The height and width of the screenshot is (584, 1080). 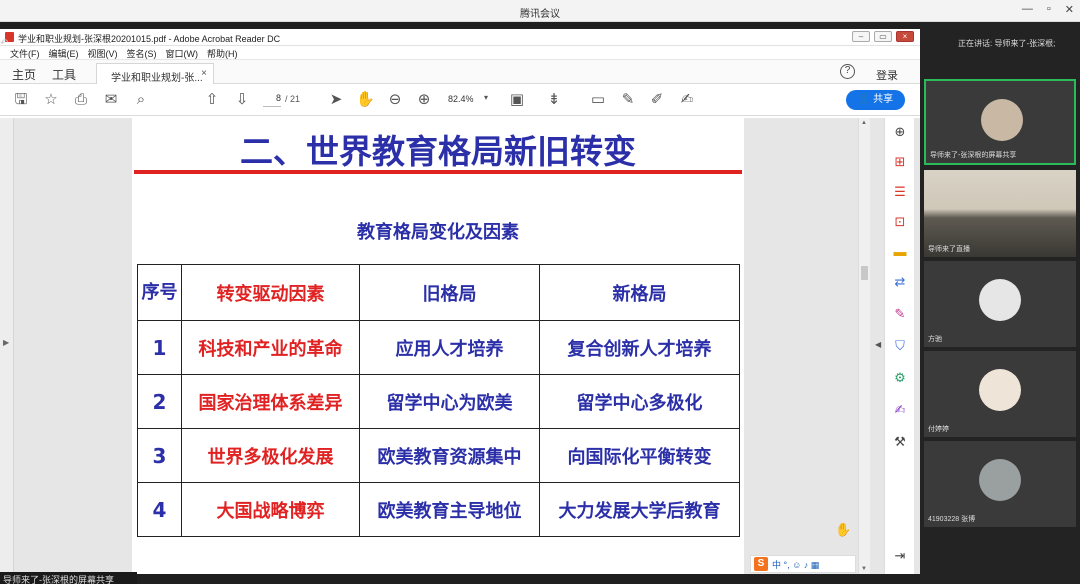 What do you see at coordinates (1027, 9) in the screenshot?
I see `minimize-icon: —` at bounding box center [1027, 9].